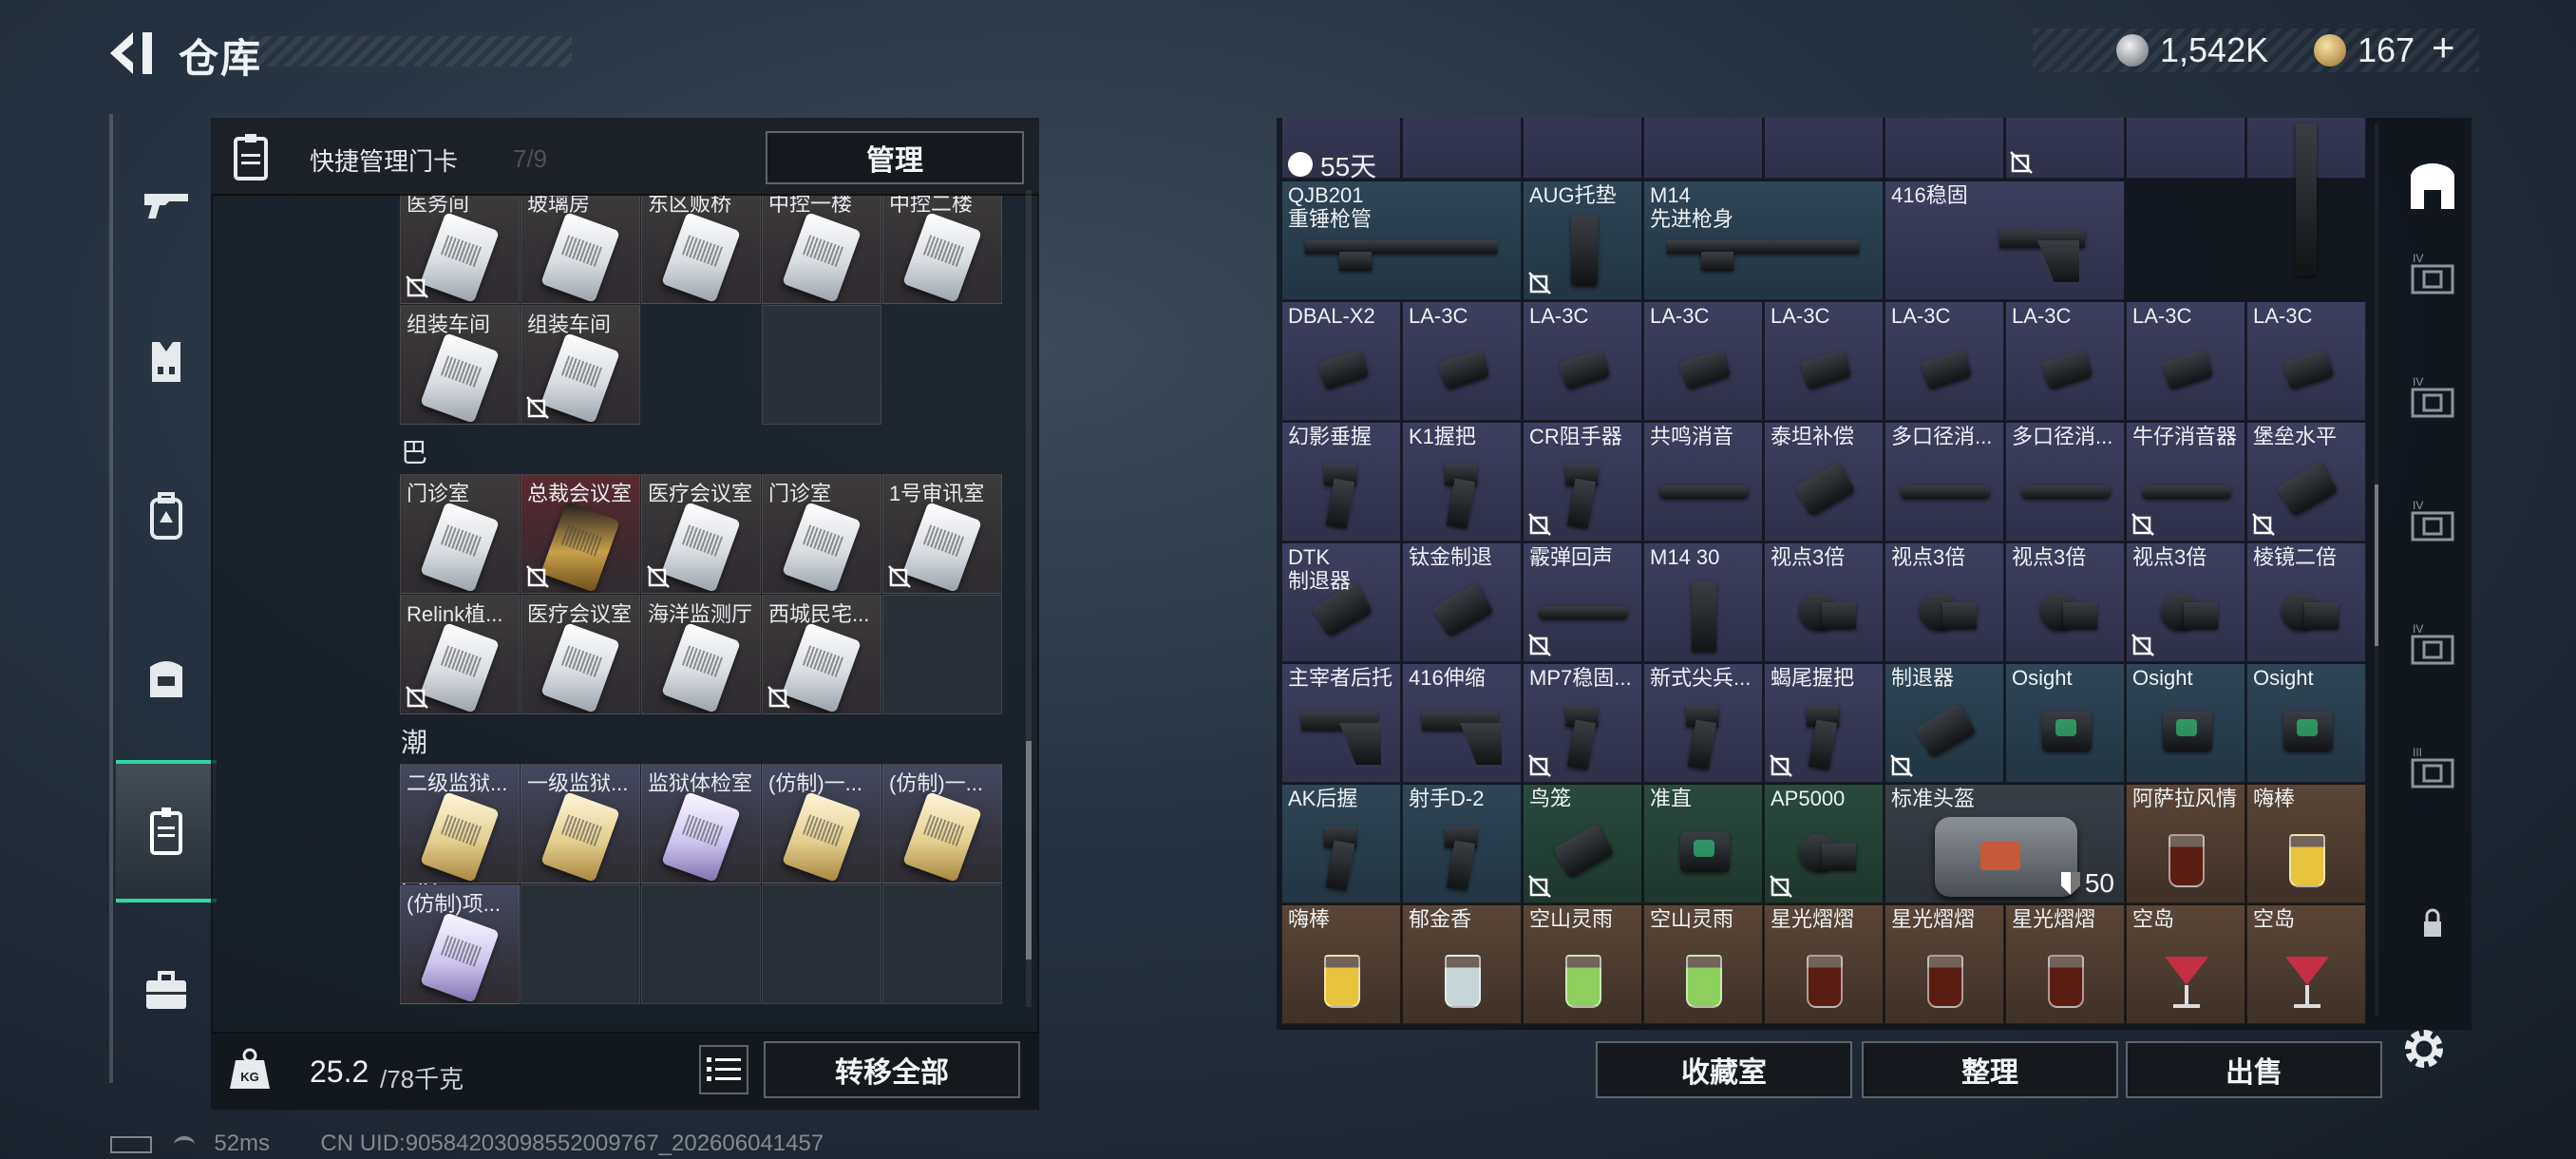  What do you see at coordinates (1401, 240) in the screenshot?
I see `stash-item: QJB201 重锤枪管` at bounding box center [1401, 240].